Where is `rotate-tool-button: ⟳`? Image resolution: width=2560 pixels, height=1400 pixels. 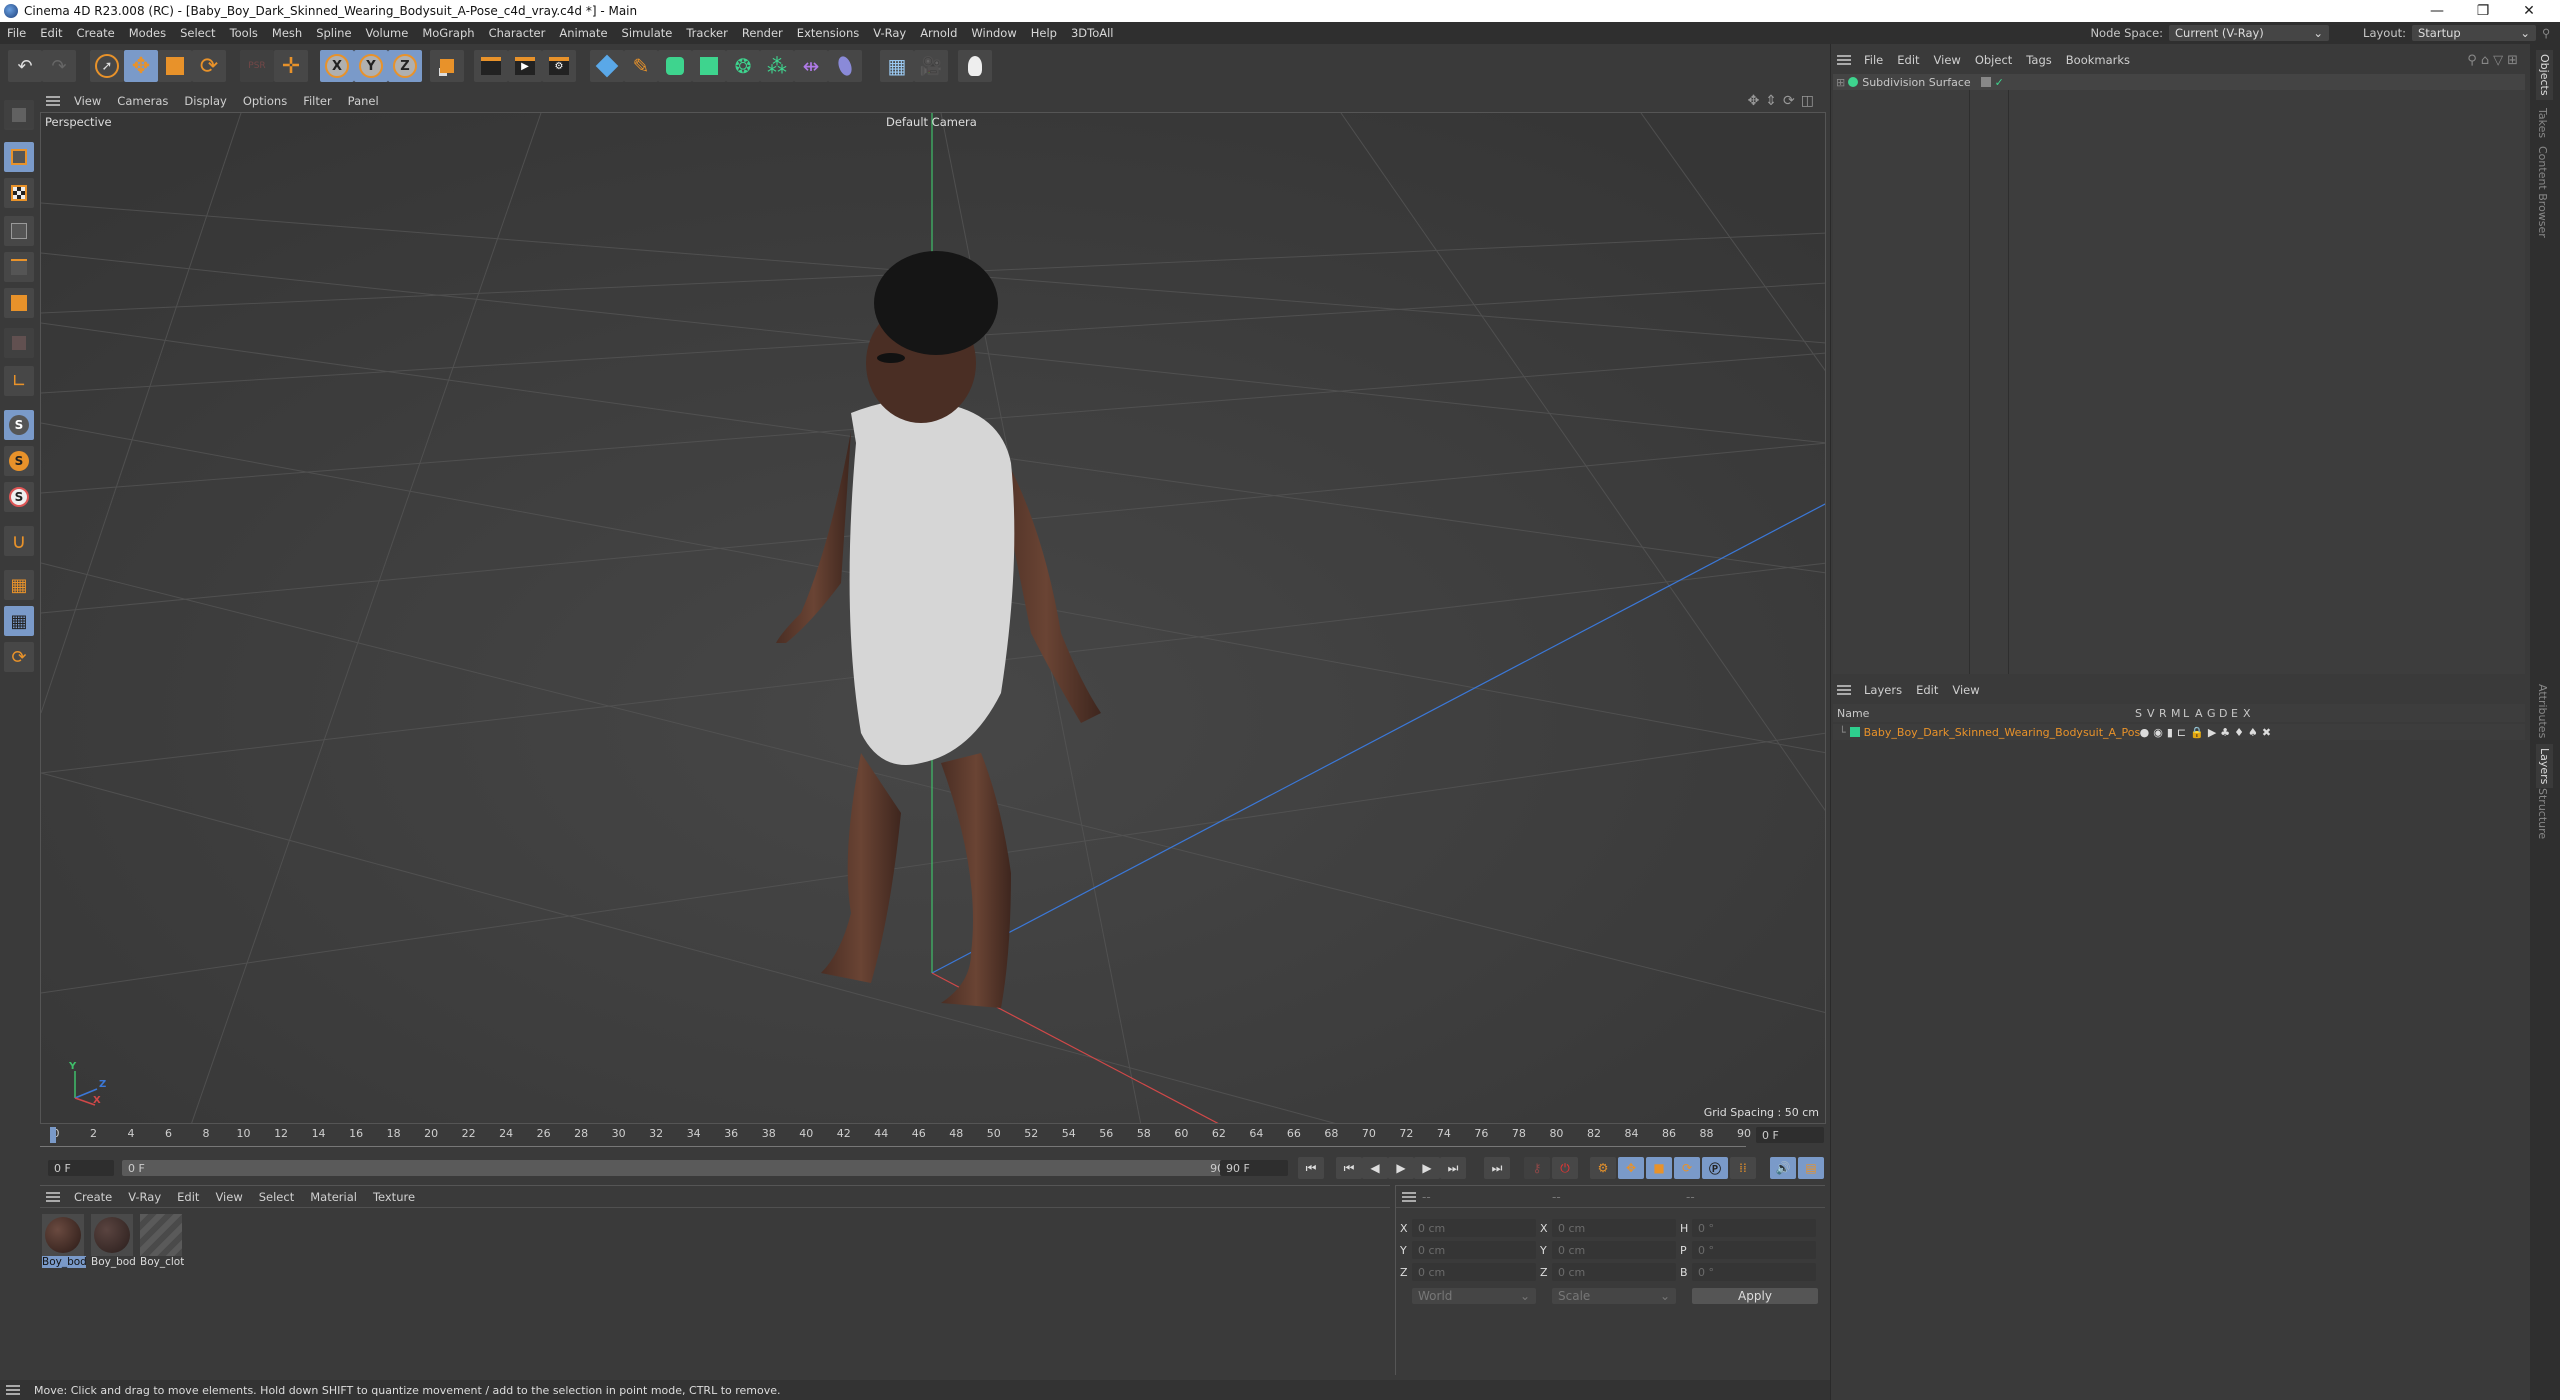 rotate-tool-button: ⟳ is located at coordinates (209, 66).